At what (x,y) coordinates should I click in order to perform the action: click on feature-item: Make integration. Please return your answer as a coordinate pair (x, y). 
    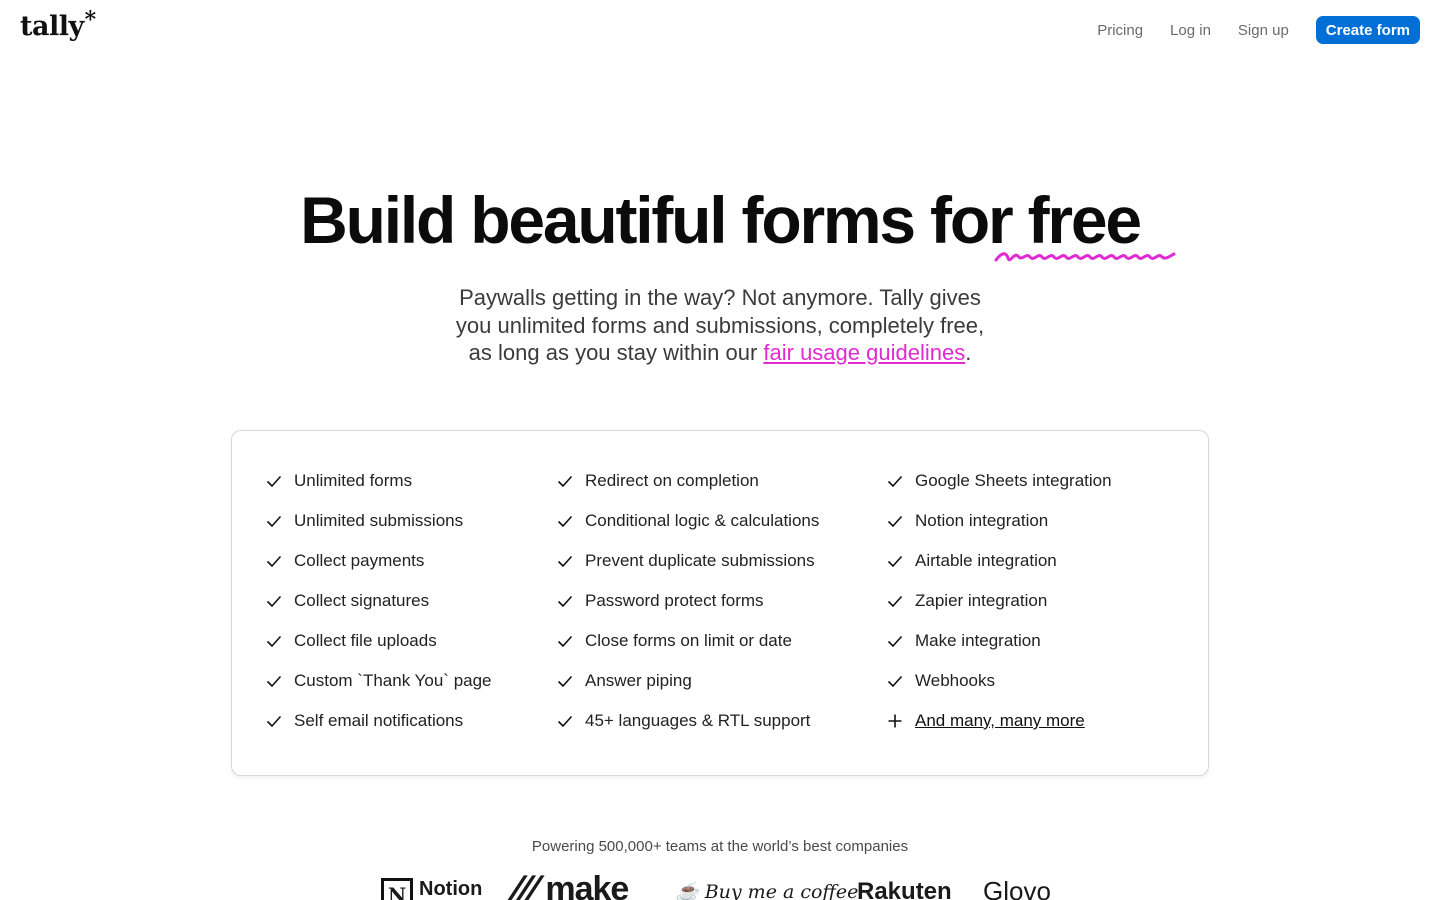
    Looking at the image, I should click on (999, 641).